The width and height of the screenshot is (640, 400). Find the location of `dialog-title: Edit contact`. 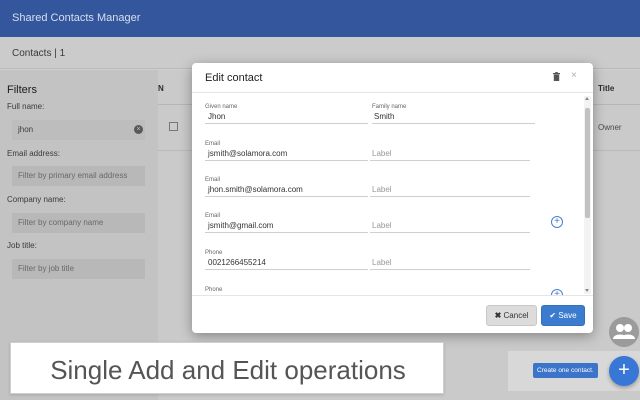

dialog-title: Edit contact is located at coordinates (234, 78).